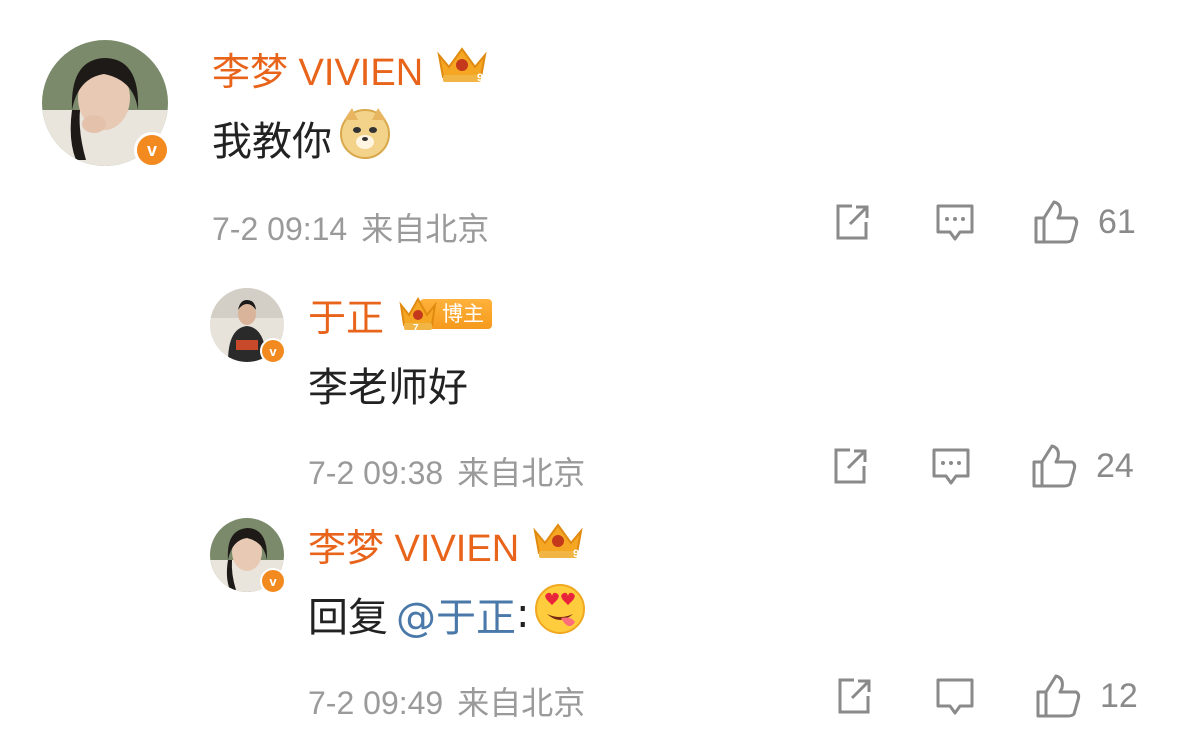 The image size is (1179, 740). I want to click on like-count: 24, so click(1115, 465).